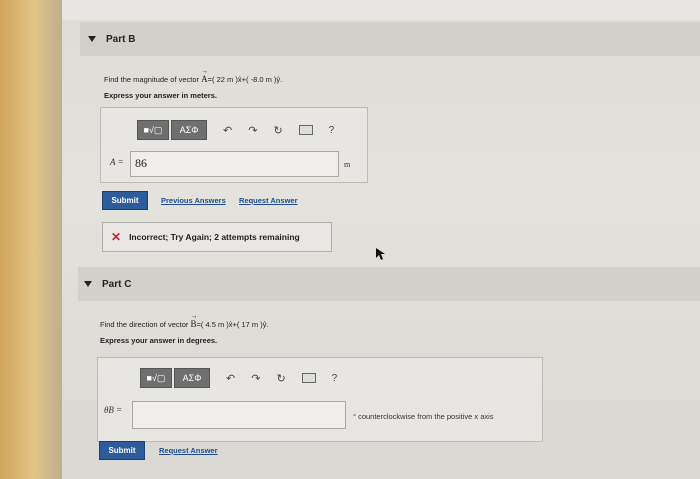 This screenshot has width=700, height=479. I want to click on part-b-express: Express your answer in meters., so click(160, 95).